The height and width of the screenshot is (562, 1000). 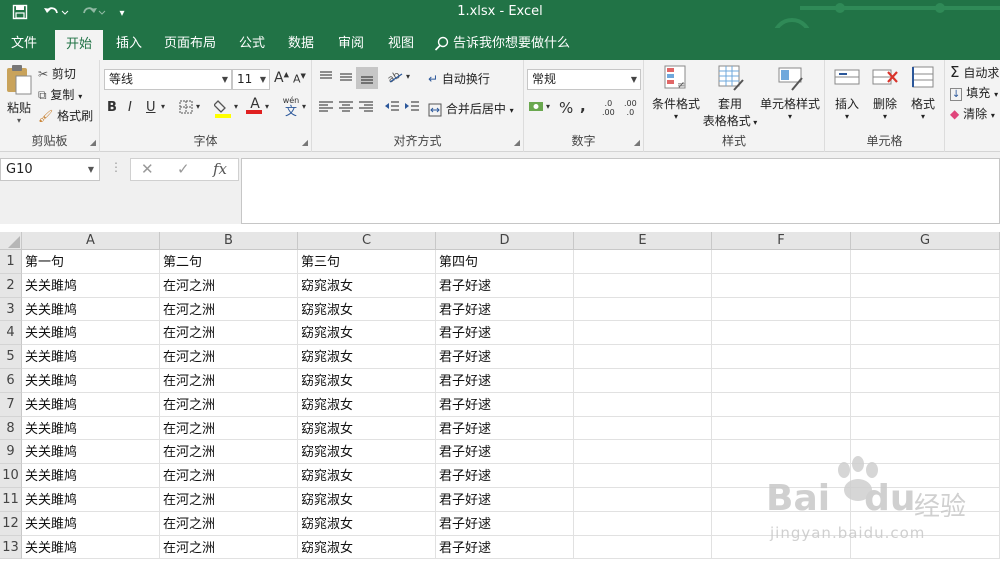 What do you see at coordinates (885, 92) in the screenshot?
I see `delete-cells-button: 删除 ▾` at bounding box center [885, 92].